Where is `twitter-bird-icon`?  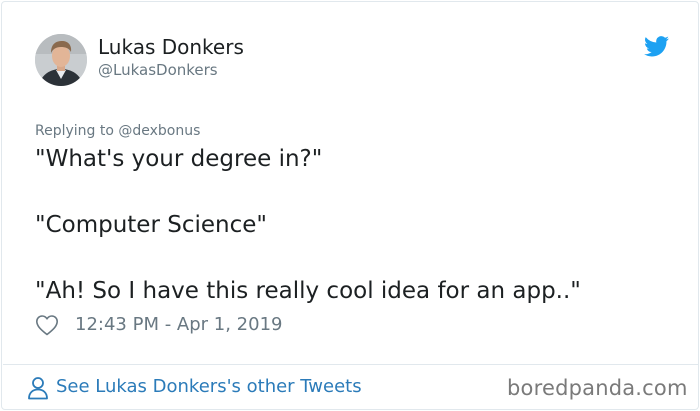
twitter-bird-icon is located at coordinates (656, 46).